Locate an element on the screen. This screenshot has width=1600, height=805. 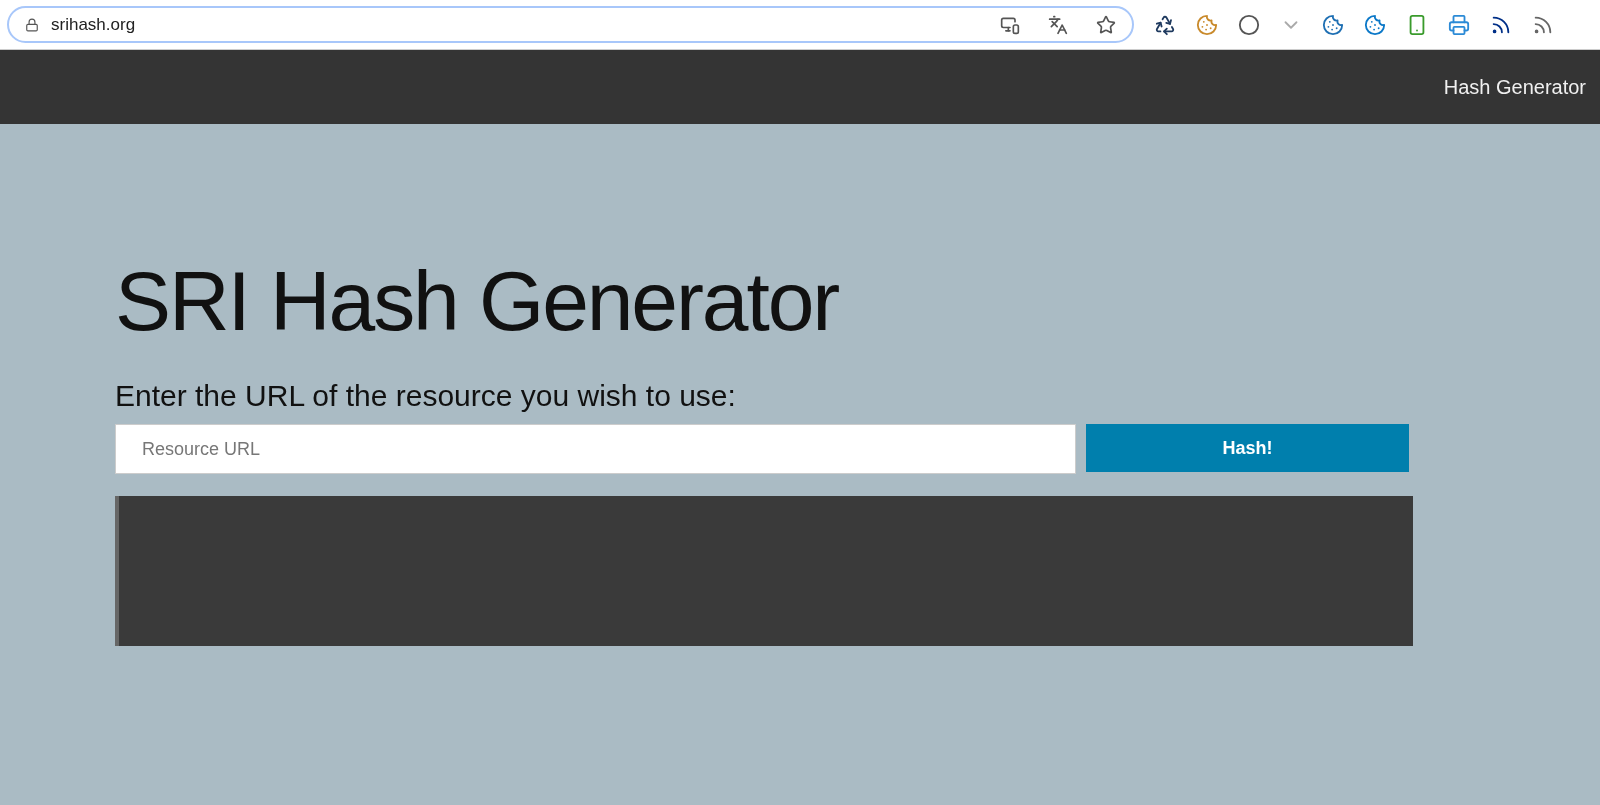
translate-icon is located at coordinates (1058, 24).